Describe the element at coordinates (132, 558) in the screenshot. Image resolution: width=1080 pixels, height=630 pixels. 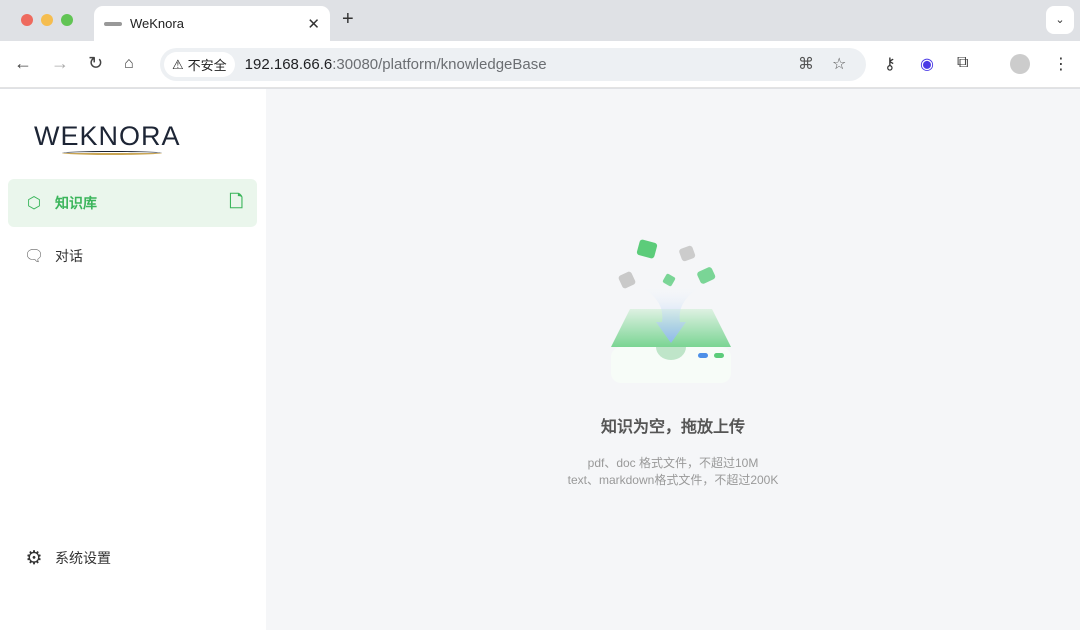
I see `sidebar-item-settings: ⚙ 系统设置` at that location.